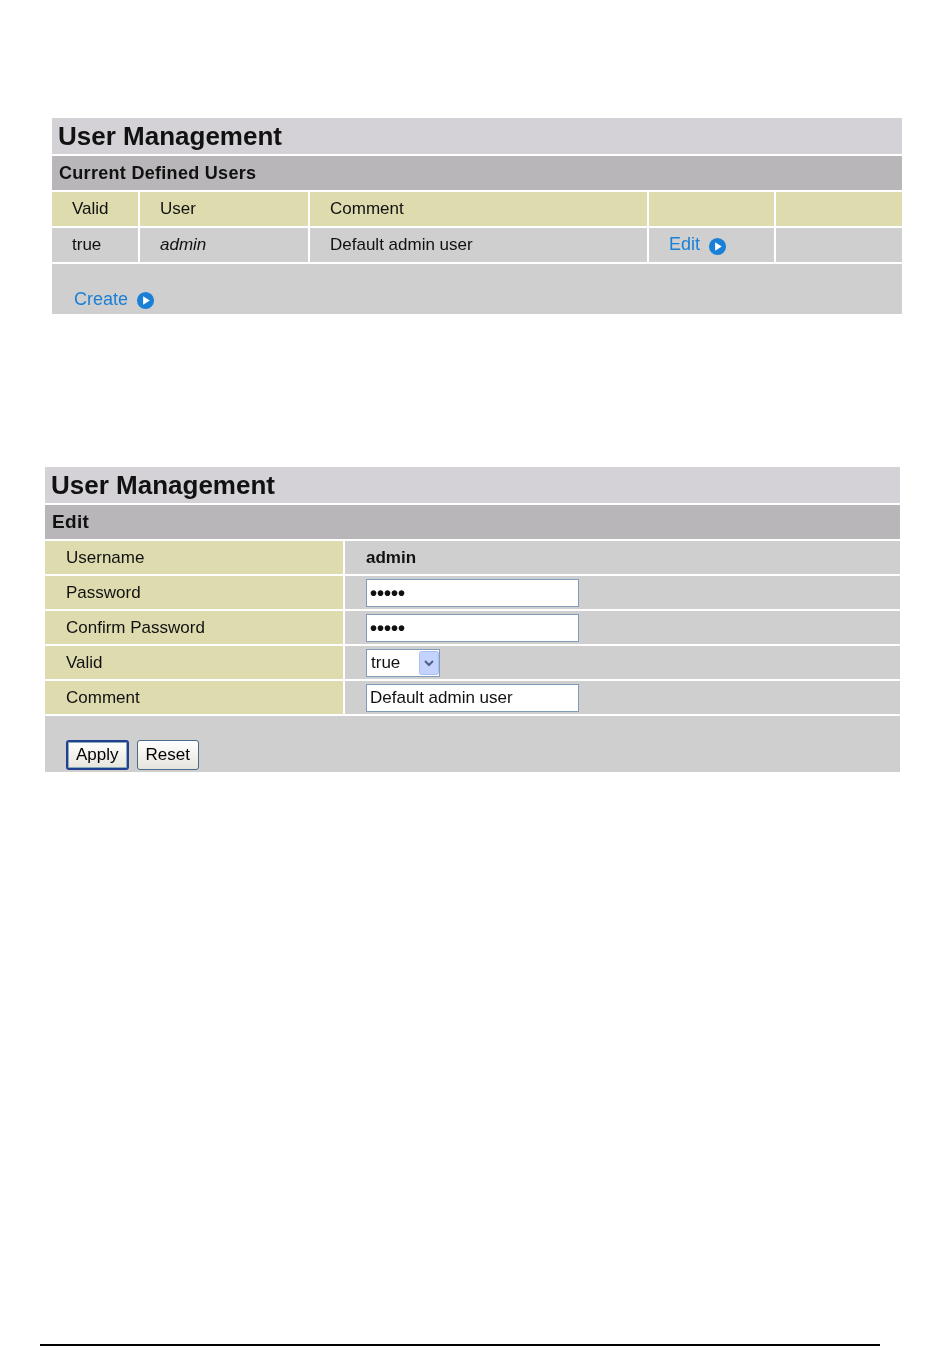  What do you see at coordinates (478, 245) in the screenshot?
I see `table-cell: Default admin user` at bounding box center [478, 245].